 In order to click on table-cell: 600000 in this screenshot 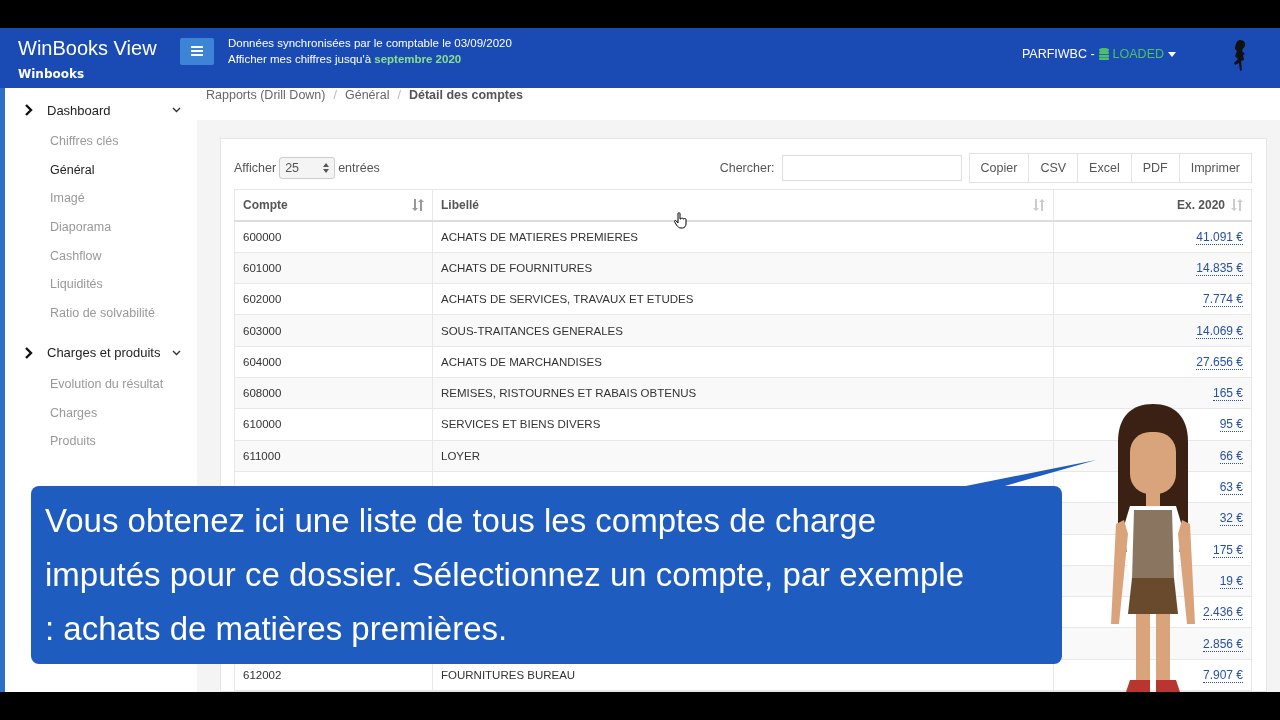, I will do `click(262, 236)`.